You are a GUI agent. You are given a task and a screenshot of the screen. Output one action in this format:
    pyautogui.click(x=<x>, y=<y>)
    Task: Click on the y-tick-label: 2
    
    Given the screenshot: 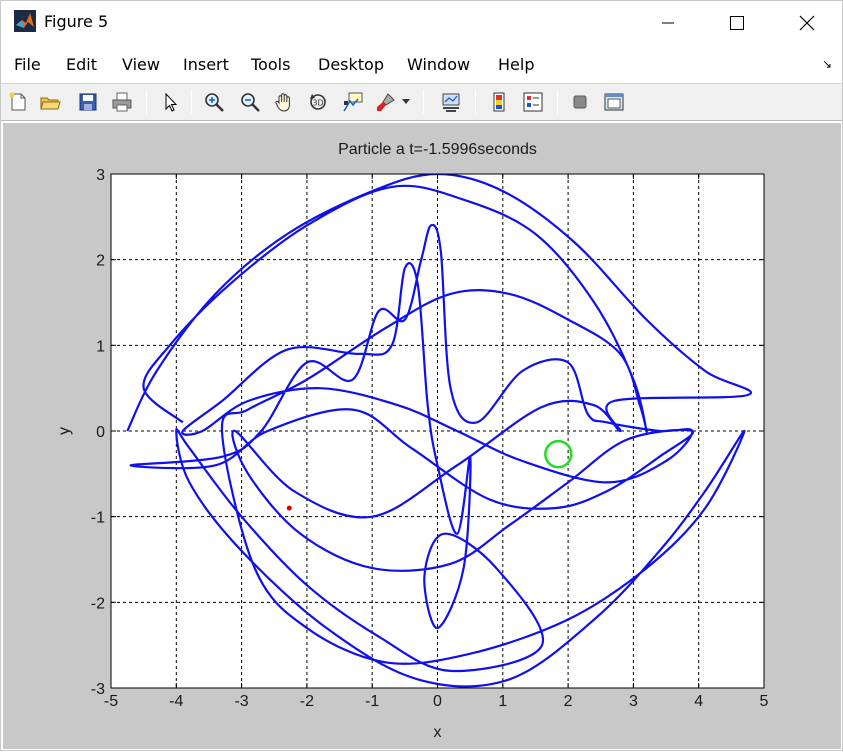 What is the action you would take?
    pyautogui.click(x=100, y=261)
    